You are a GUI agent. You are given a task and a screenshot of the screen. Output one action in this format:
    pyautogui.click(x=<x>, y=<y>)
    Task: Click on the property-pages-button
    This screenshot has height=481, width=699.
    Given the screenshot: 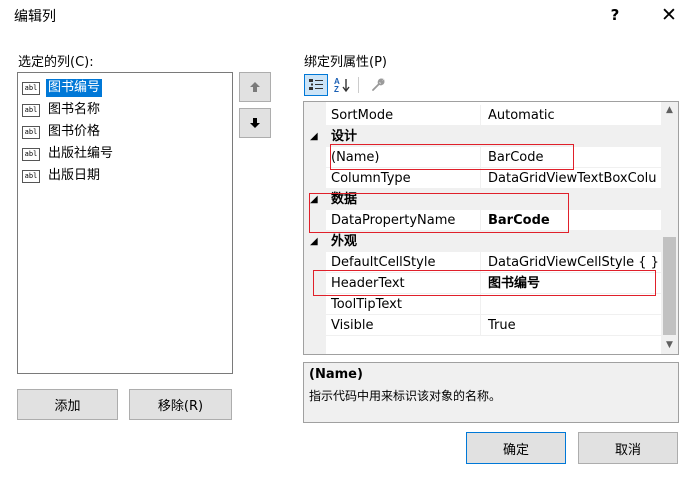 What is the action you would take?
    pyautogui.click(x=378, y=85)
    